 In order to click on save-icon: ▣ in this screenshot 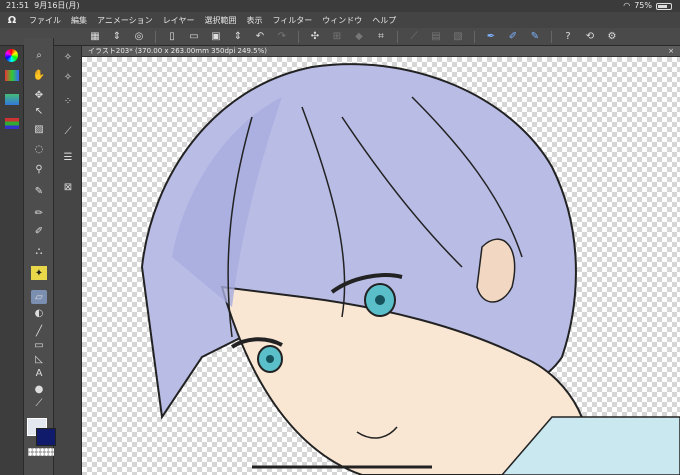, I will do `click(216, 37)`.